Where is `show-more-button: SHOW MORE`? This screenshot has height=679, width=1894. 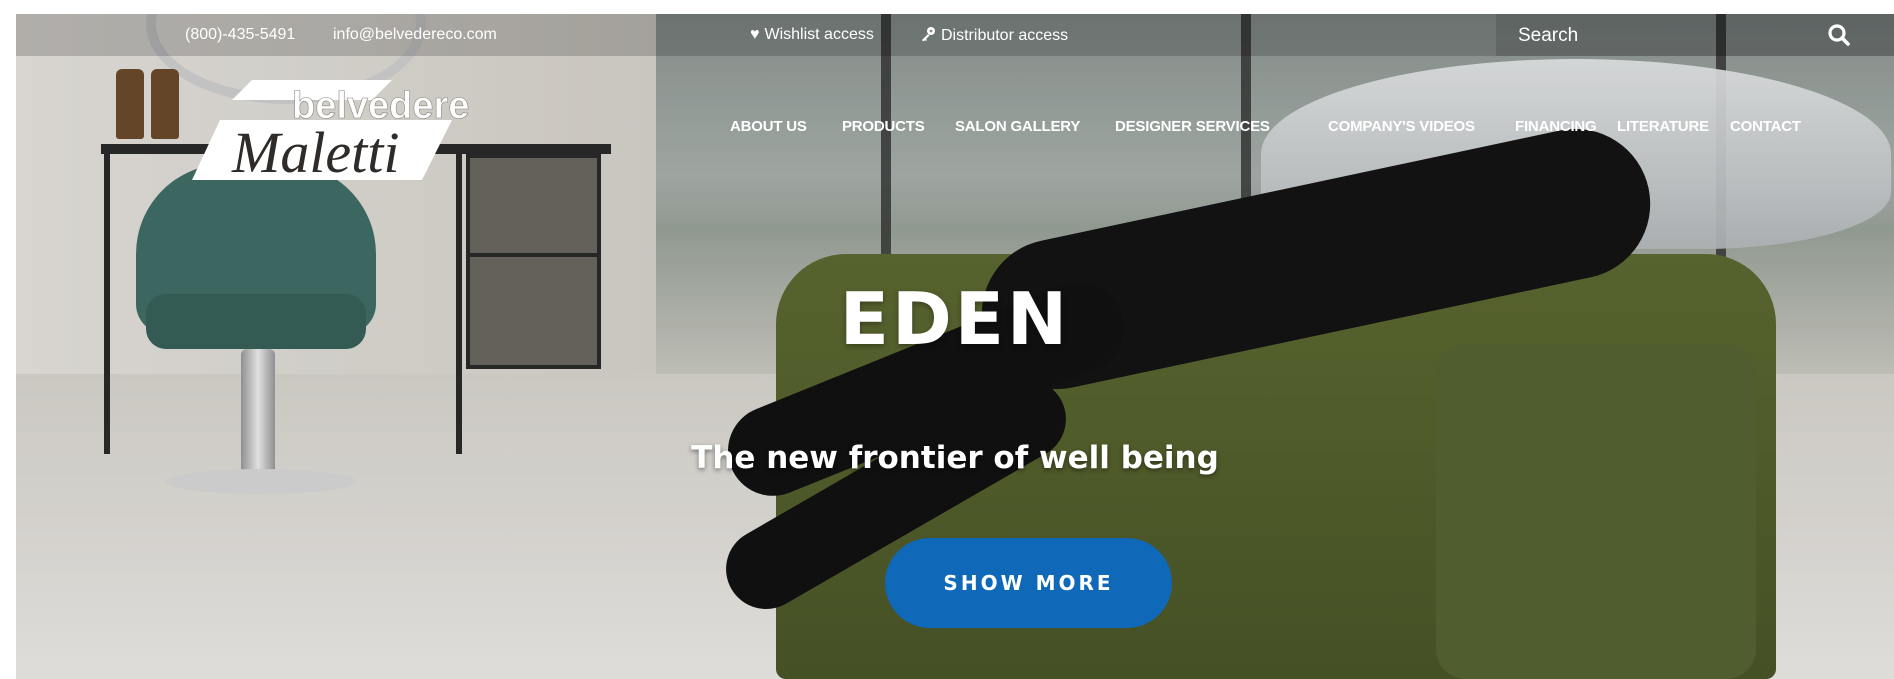
show-more-button: SHOW MORE is located at coordinates (1028, 583).